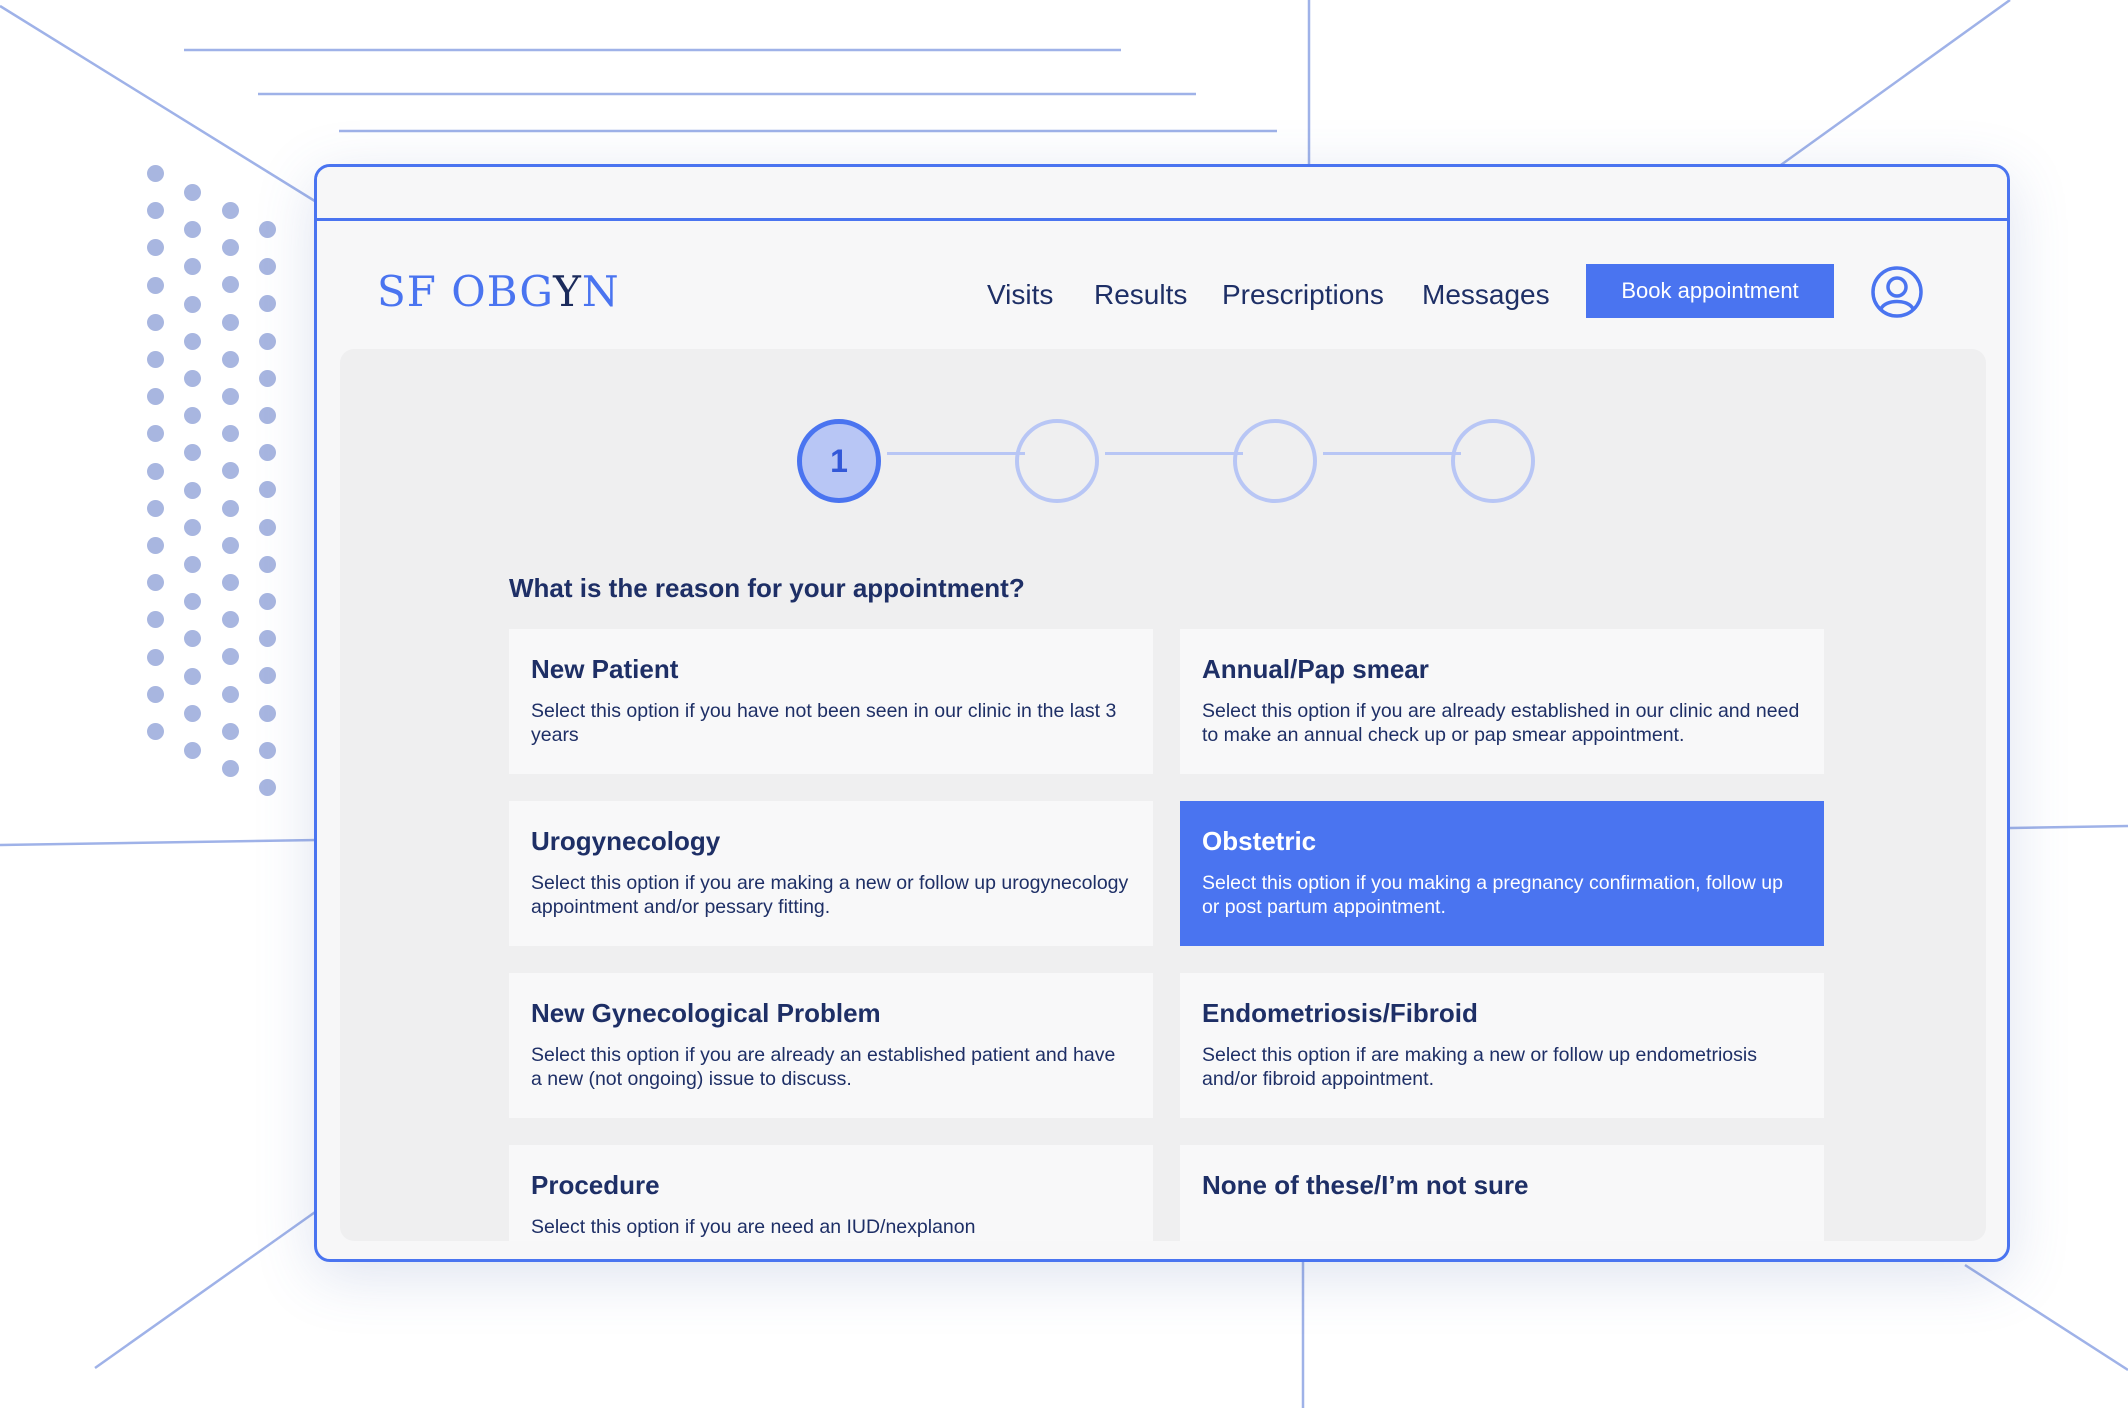  I want to click on logo-prefix: SF OBG, so click(465, 291).